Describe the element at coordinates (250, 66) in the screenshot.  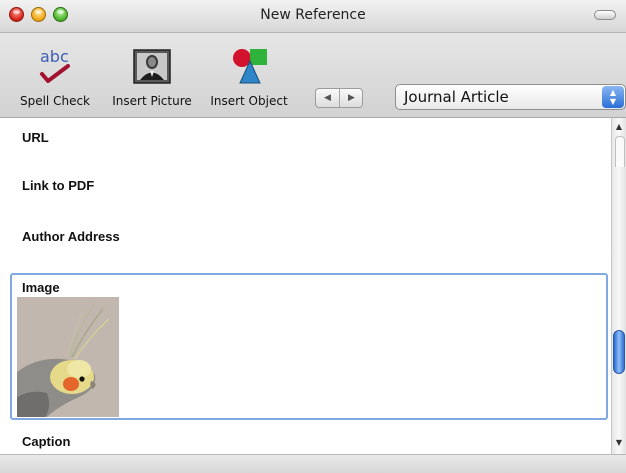
I see `shapes-icon` at that location.